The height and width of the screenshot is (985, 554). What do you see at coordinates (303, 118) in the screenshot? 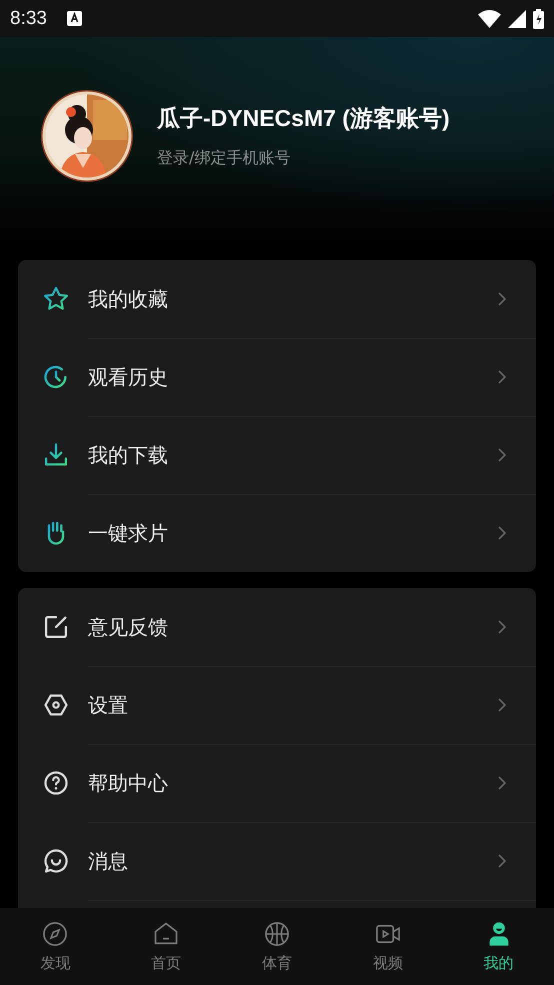
I see `user-name: 瓜子-DYNECsM7 (游客账号)` at bounding box center [303, 118].